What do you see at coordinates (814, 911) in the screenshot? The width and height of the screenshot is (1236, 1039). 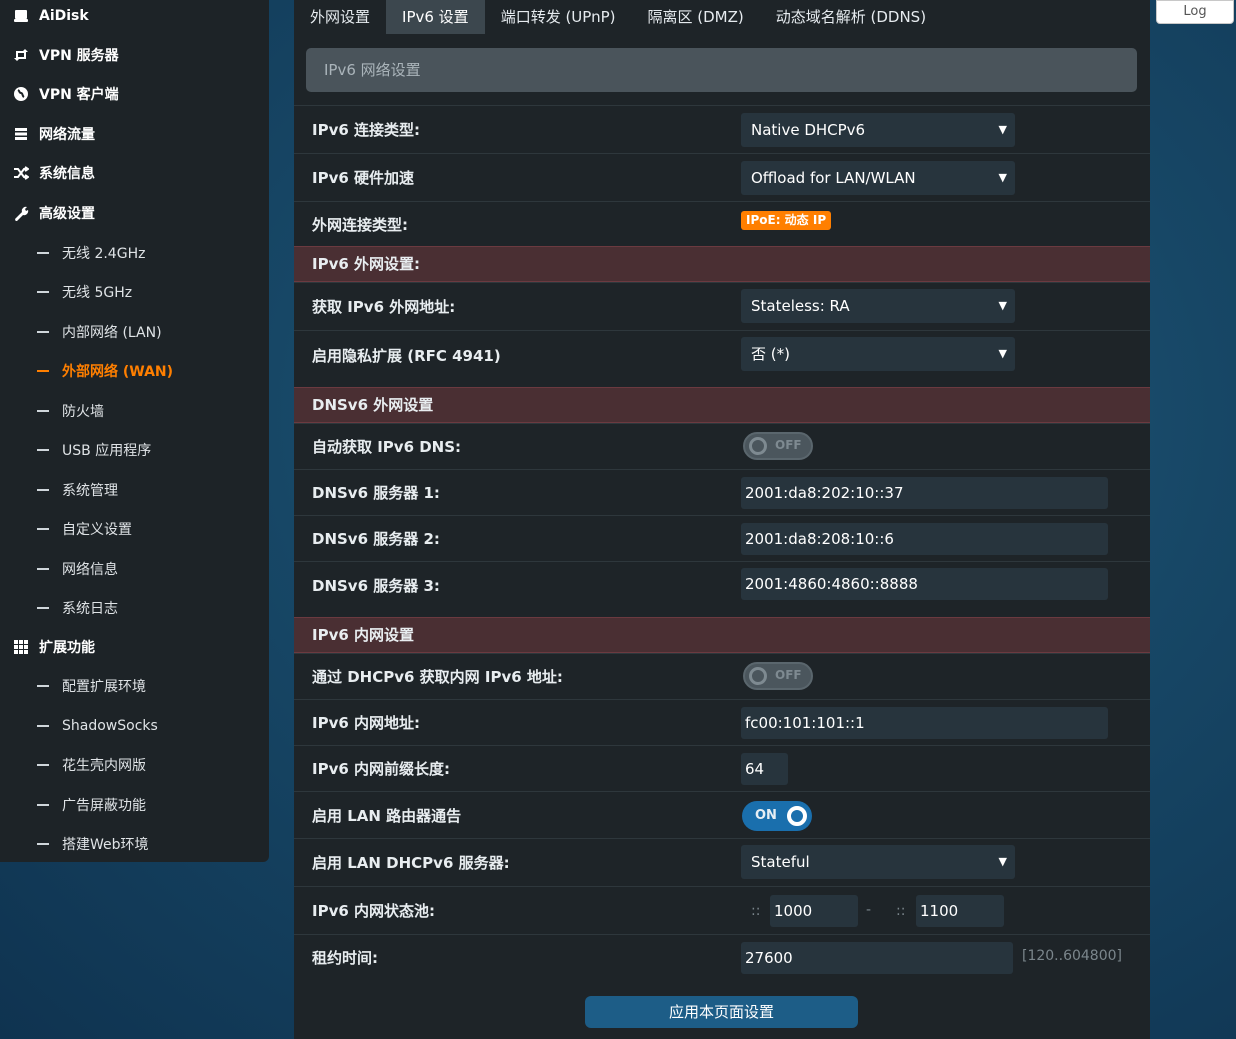 I see `pool-start-input: 1000` at bounding box center [814, 911].